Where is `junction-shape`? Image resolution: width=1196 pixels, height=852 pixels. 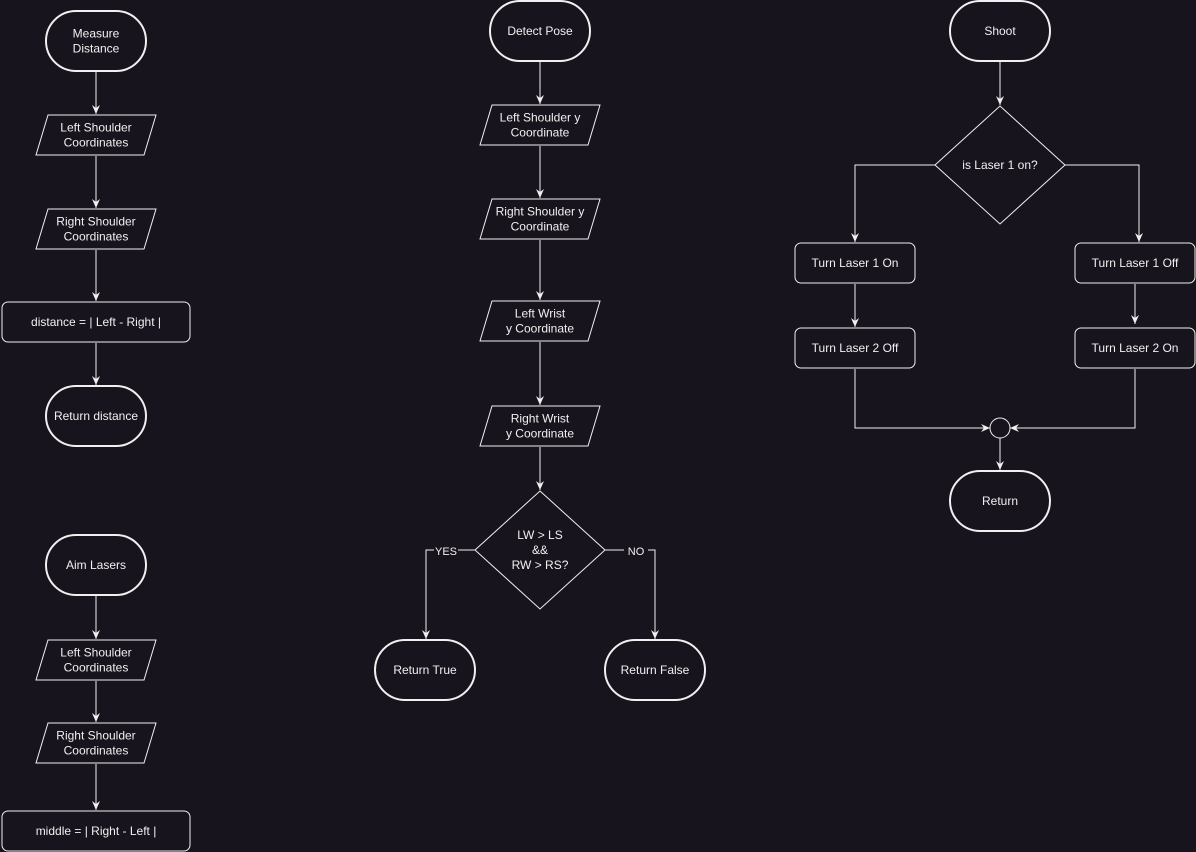 junction-shape is located at coordinates (1000, 428).